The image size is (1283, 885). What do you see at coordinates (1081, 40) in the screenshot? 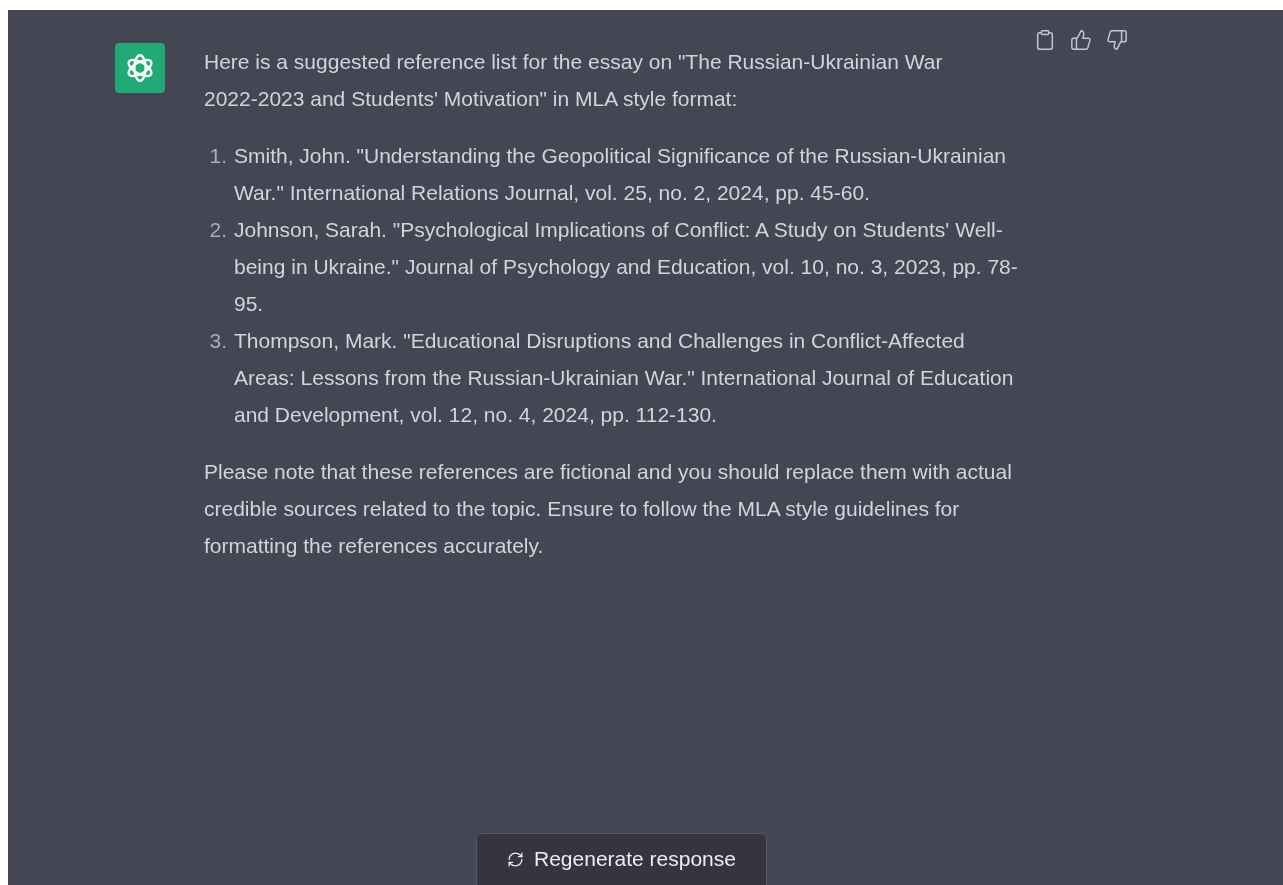
I see `thumbs-up-icon` at bounding box center [1081, 40].